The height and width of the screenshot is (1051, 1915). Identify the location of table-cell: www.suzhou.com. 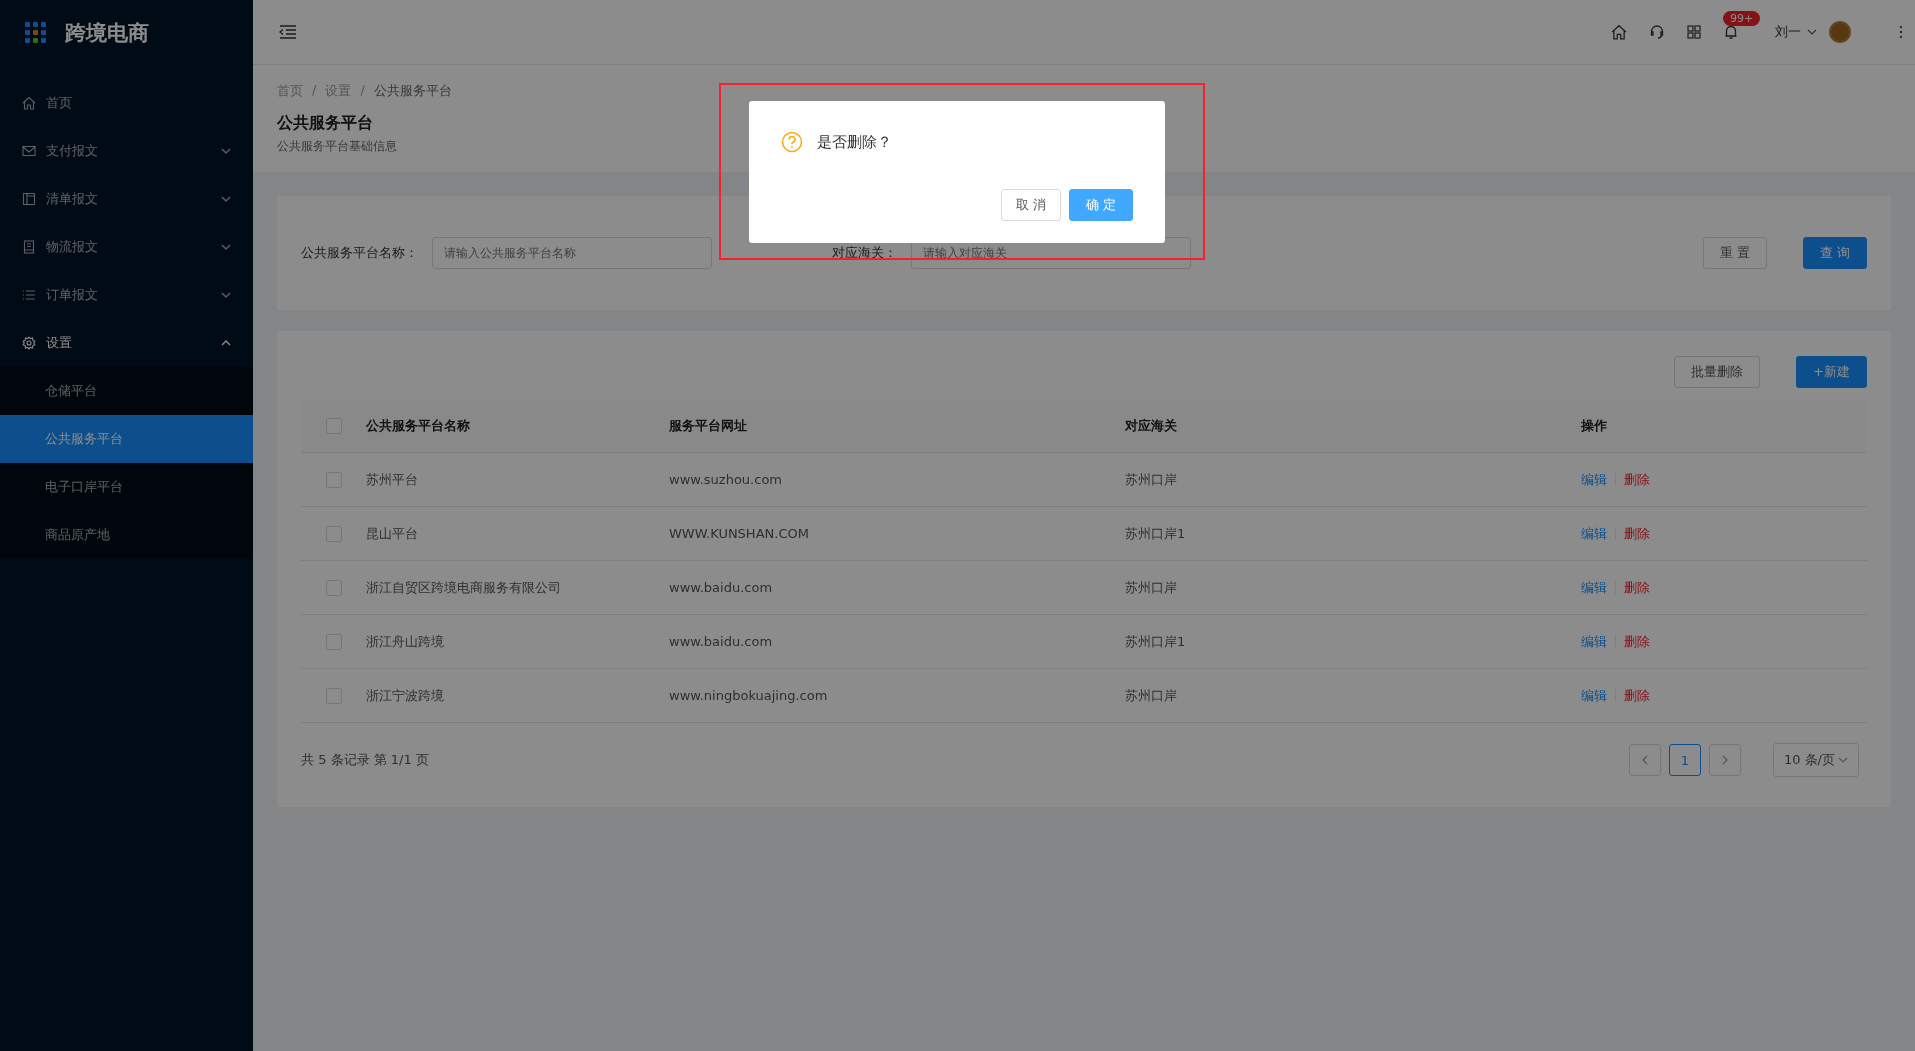
(725, 479).